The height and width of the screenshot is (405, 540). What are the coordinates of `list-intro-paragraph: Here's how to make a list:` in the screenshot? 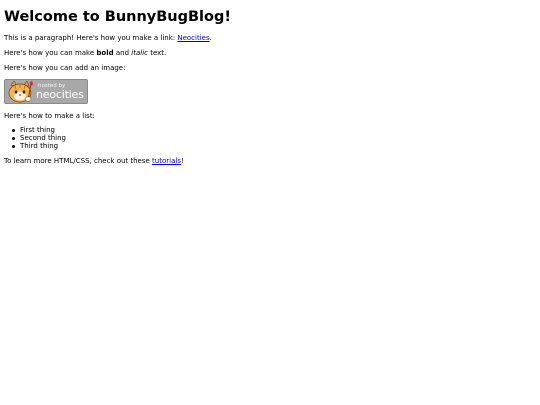 It's located at (49, 116).